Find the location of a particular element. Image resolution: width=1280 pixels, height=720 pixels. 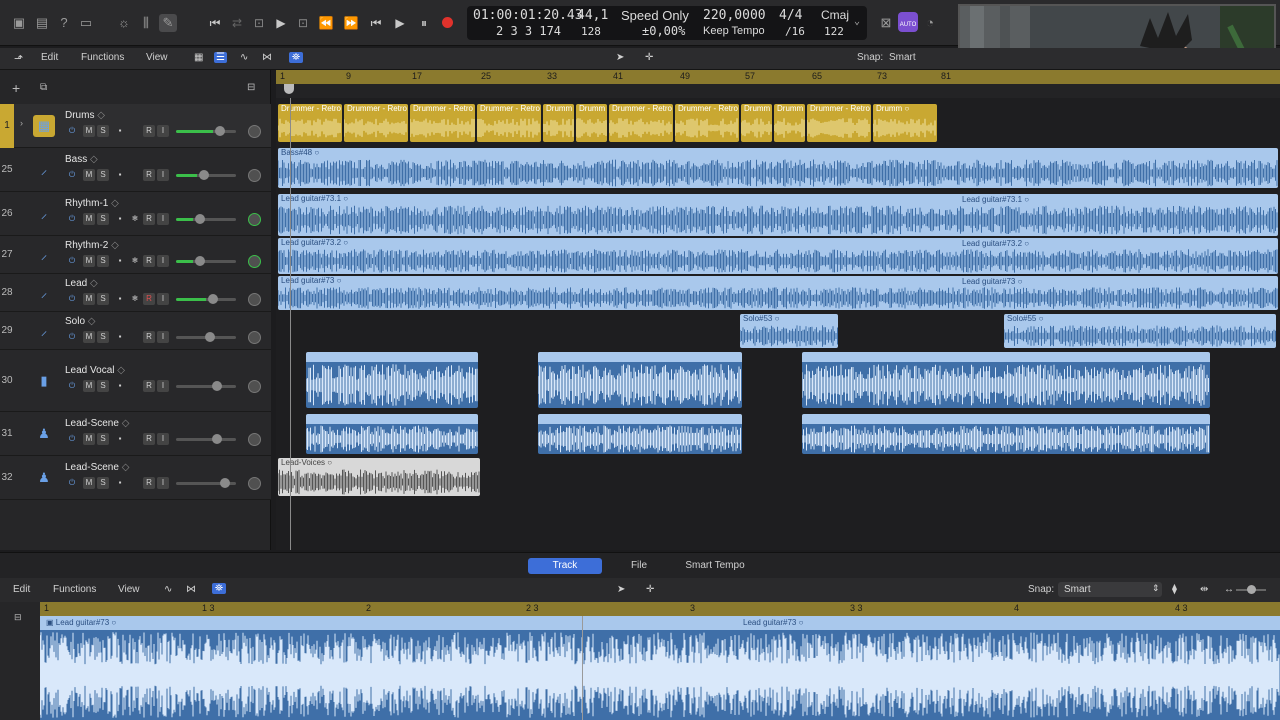

editors-icon: ✎ is located at coordinates (168, 23).